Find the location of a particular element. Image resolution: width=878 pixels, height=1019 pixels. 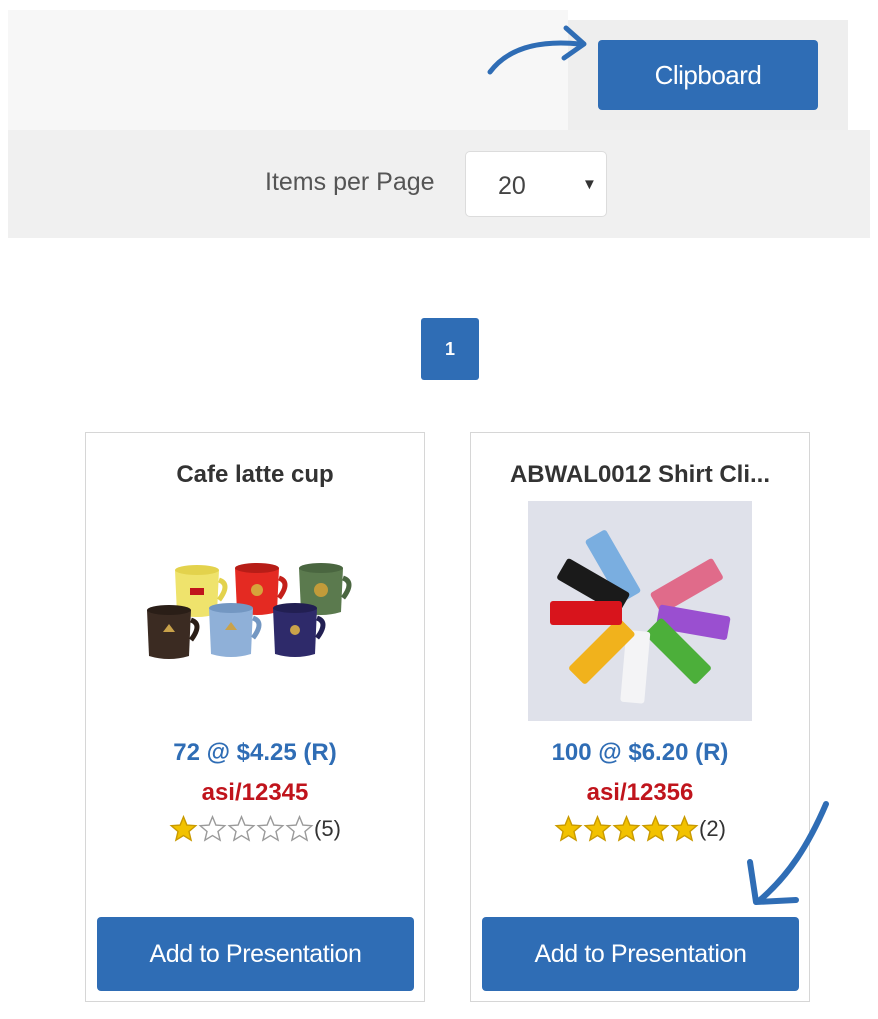

items-per-page-bar is located at coordinates (439, 184).